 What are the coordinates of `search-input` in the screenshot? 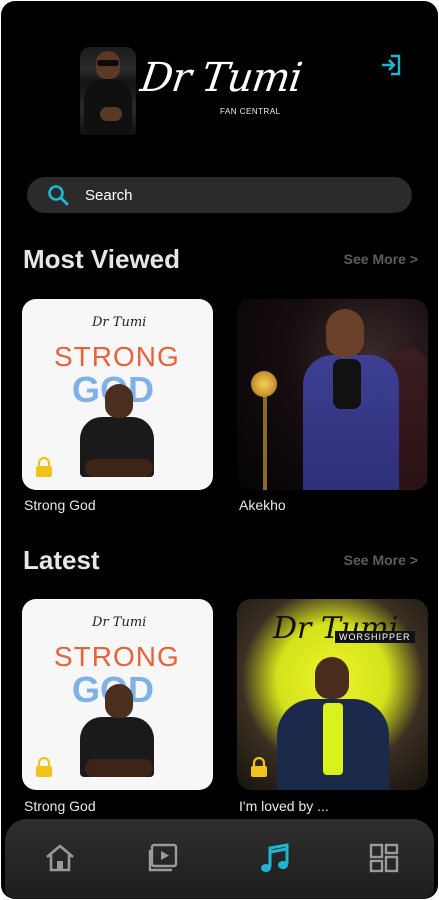 It's located at (235, 195).